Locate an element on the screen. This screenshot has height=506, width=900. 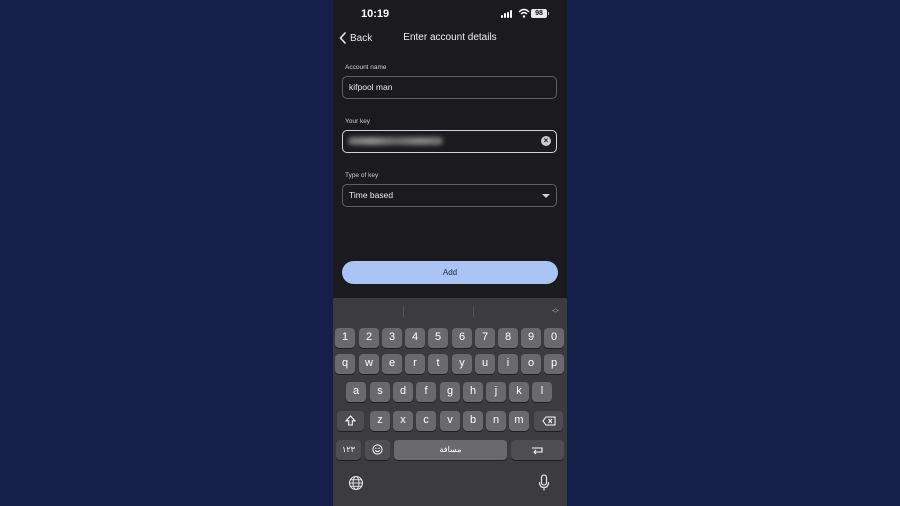
clear-icon: × is located at coordinates (546, 141).